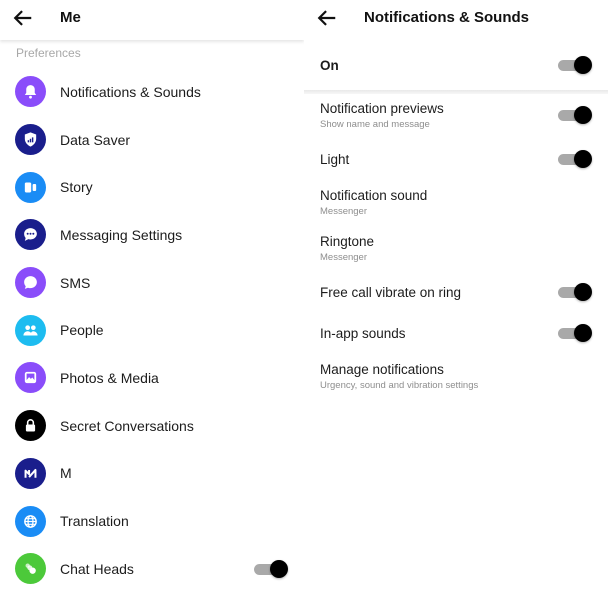 This screenshot has height=600, width=608. I want to click on chat-heads-toggle, so click(271, 569).